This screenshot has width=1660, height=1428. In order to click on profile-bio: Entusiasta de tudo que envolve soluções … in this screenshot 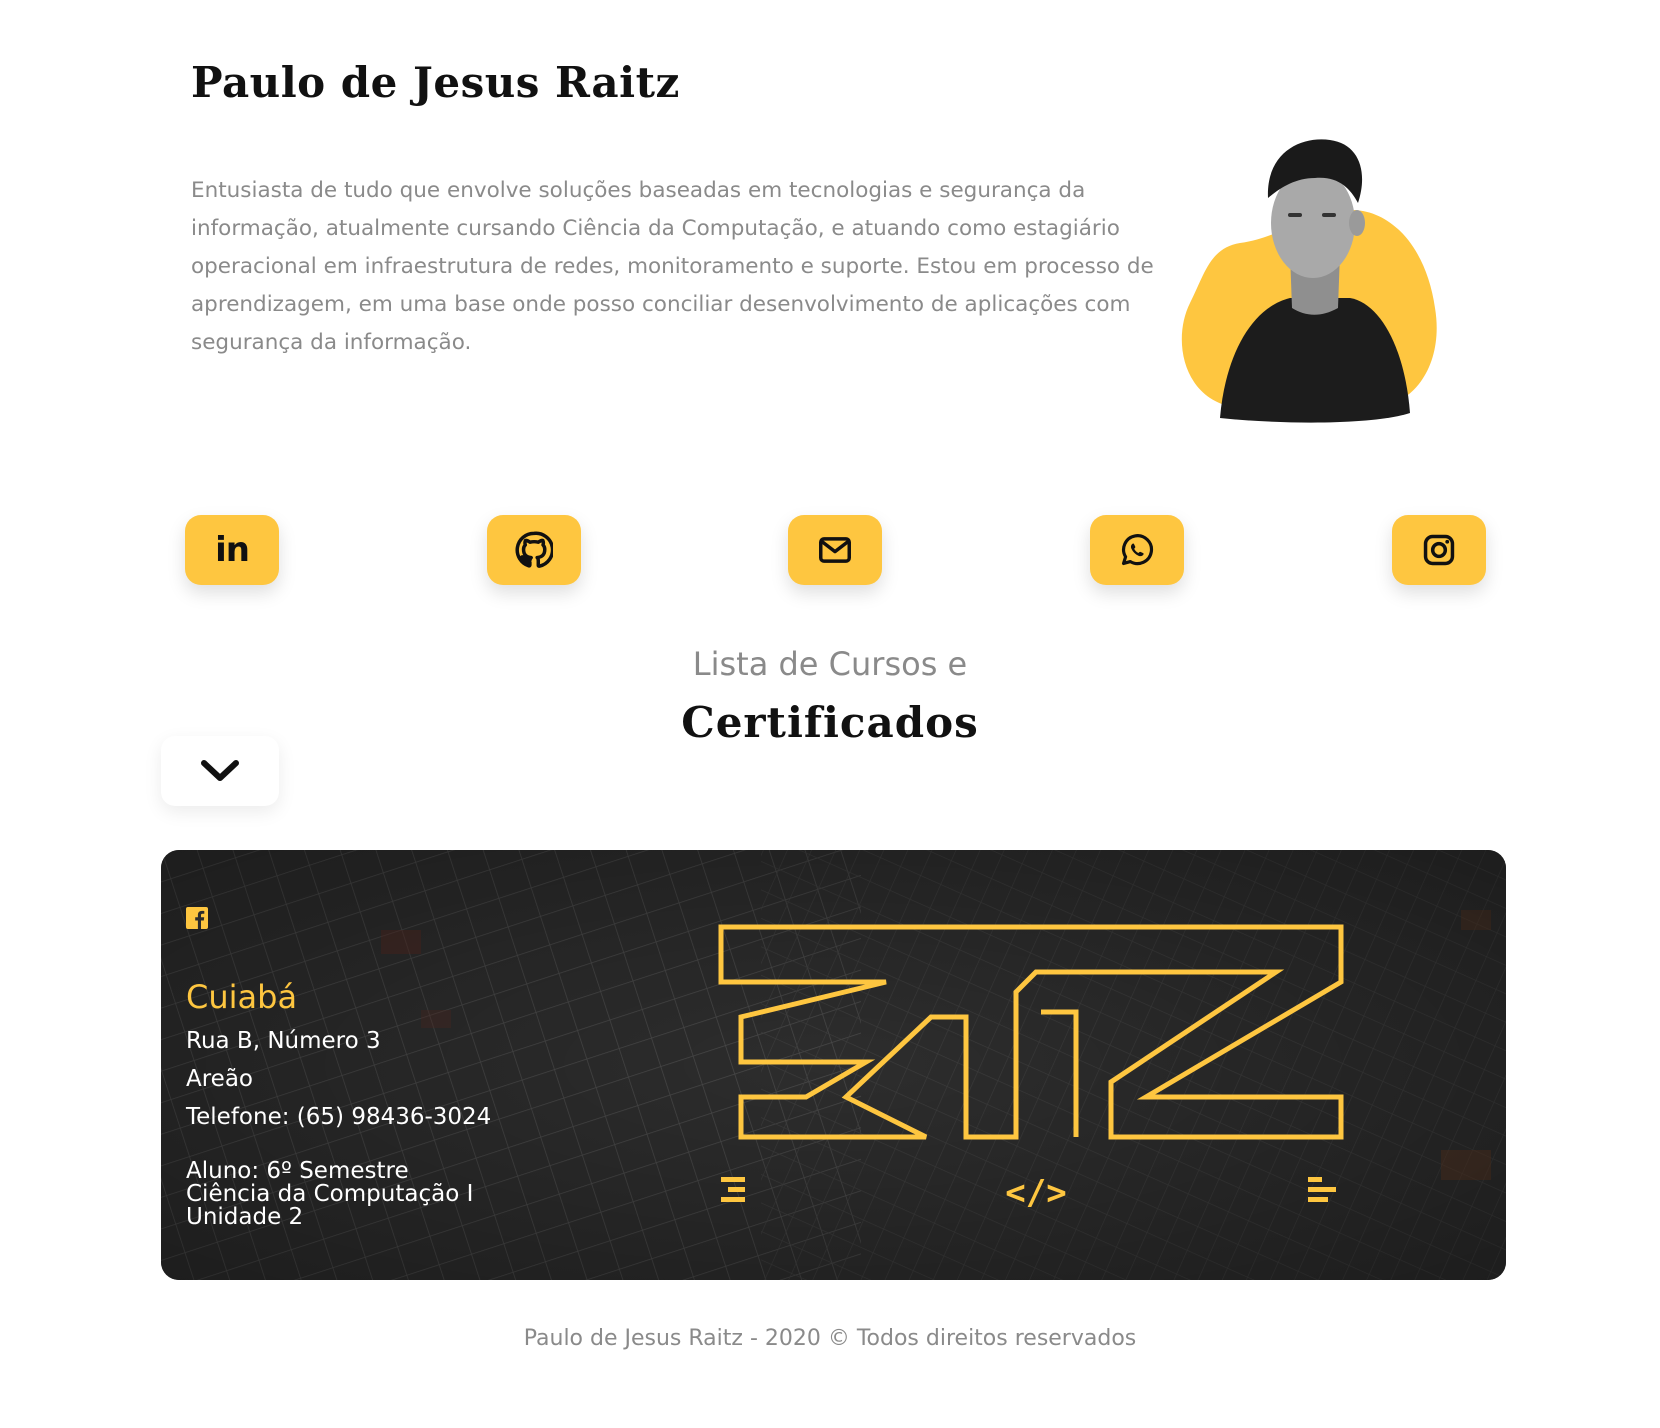, I will do `click(672, 266)`.